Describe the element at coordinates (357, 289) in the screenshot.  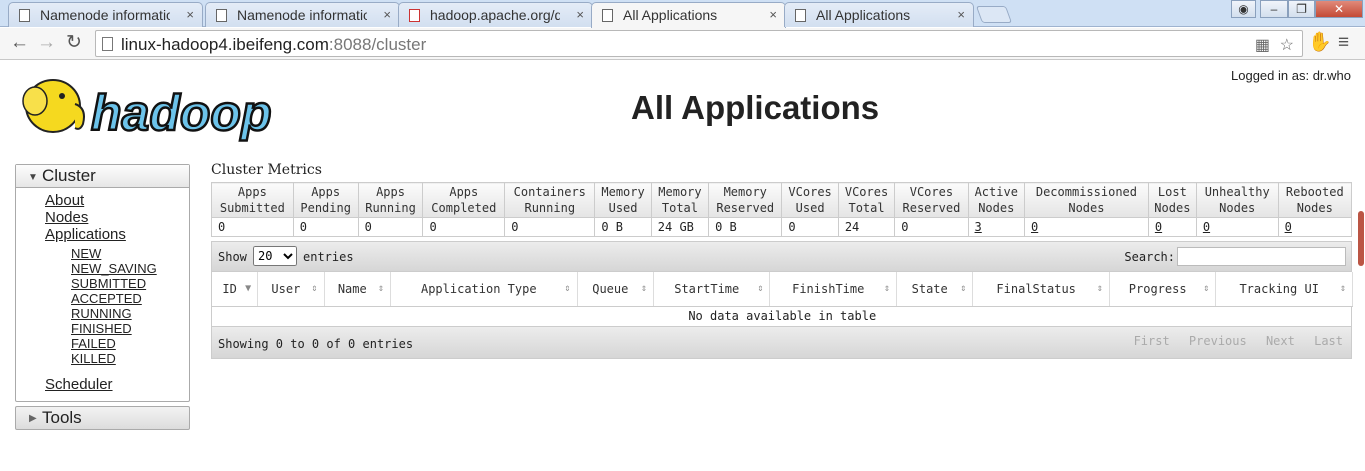
I see `column-header: Name ⇕` at that location.